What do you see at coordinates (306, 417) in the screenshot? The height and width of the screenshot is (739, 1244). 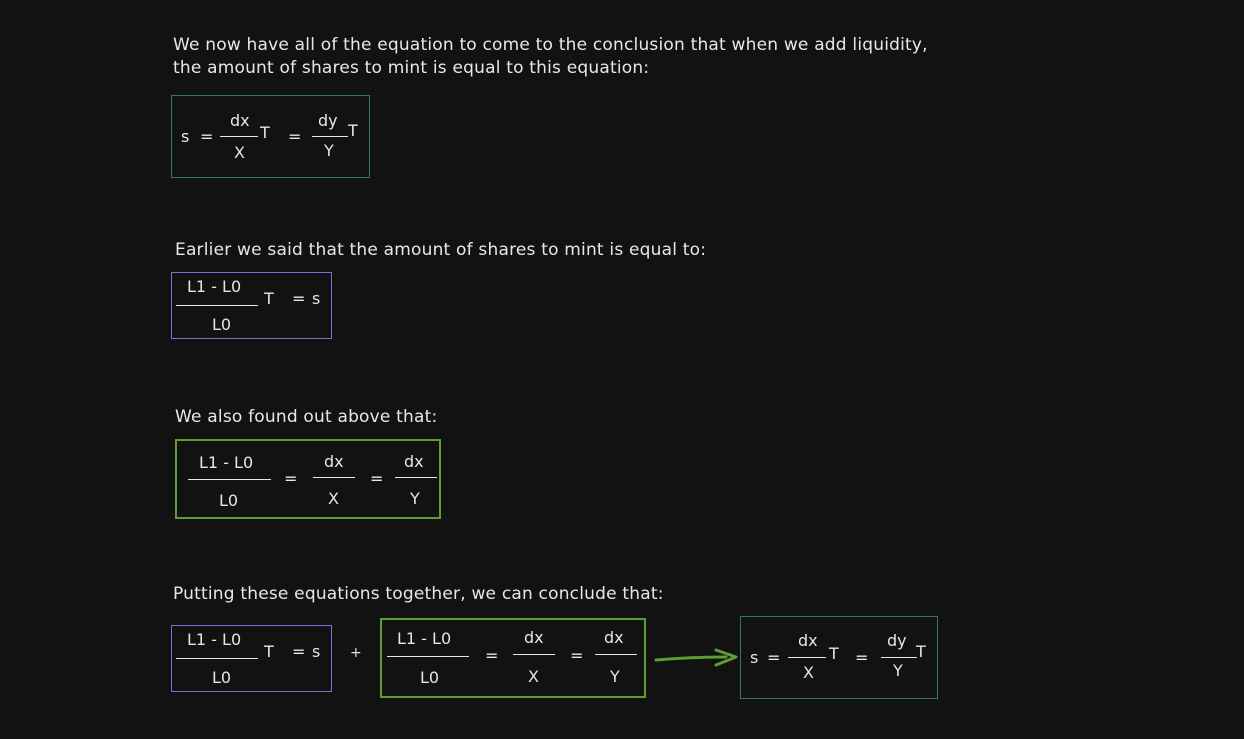 I see `found-text: We also found out above that:` at bounding box center [306, 417].